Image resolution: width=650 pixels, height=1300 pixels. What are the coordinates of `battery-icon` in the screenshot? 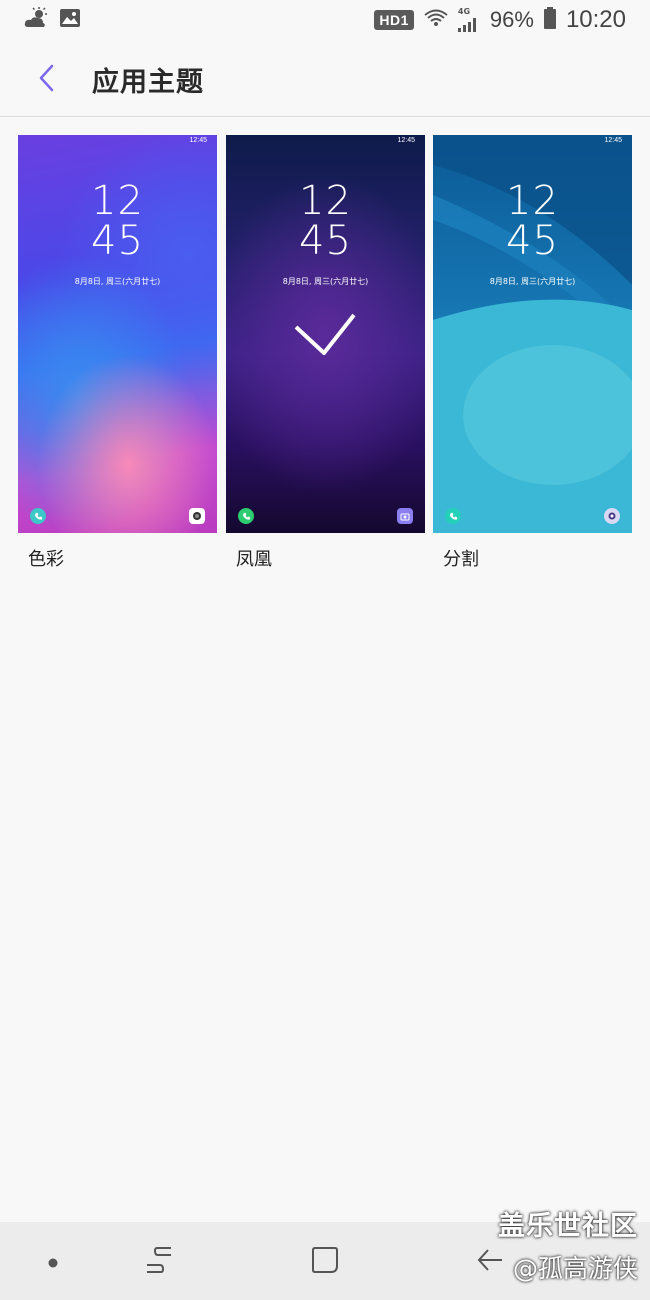 It's located at (549, 20).